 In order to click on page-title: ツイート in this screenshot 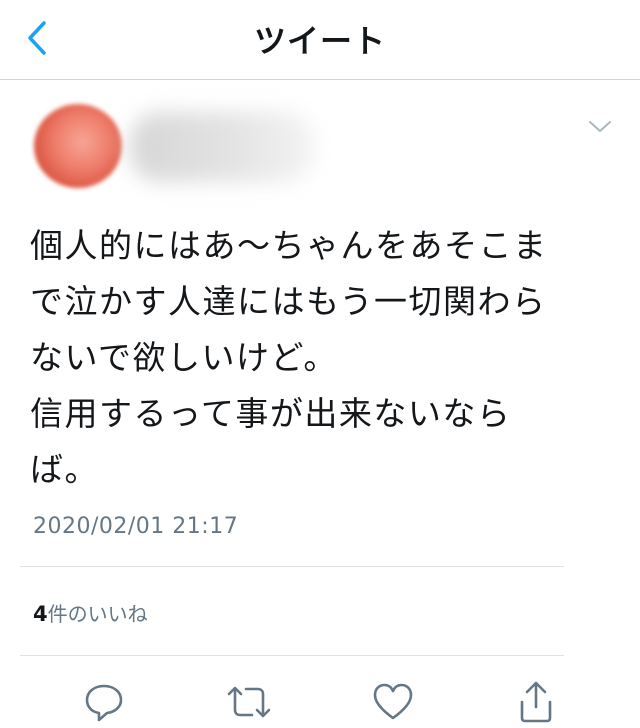, I will do `click(319, 41)`.